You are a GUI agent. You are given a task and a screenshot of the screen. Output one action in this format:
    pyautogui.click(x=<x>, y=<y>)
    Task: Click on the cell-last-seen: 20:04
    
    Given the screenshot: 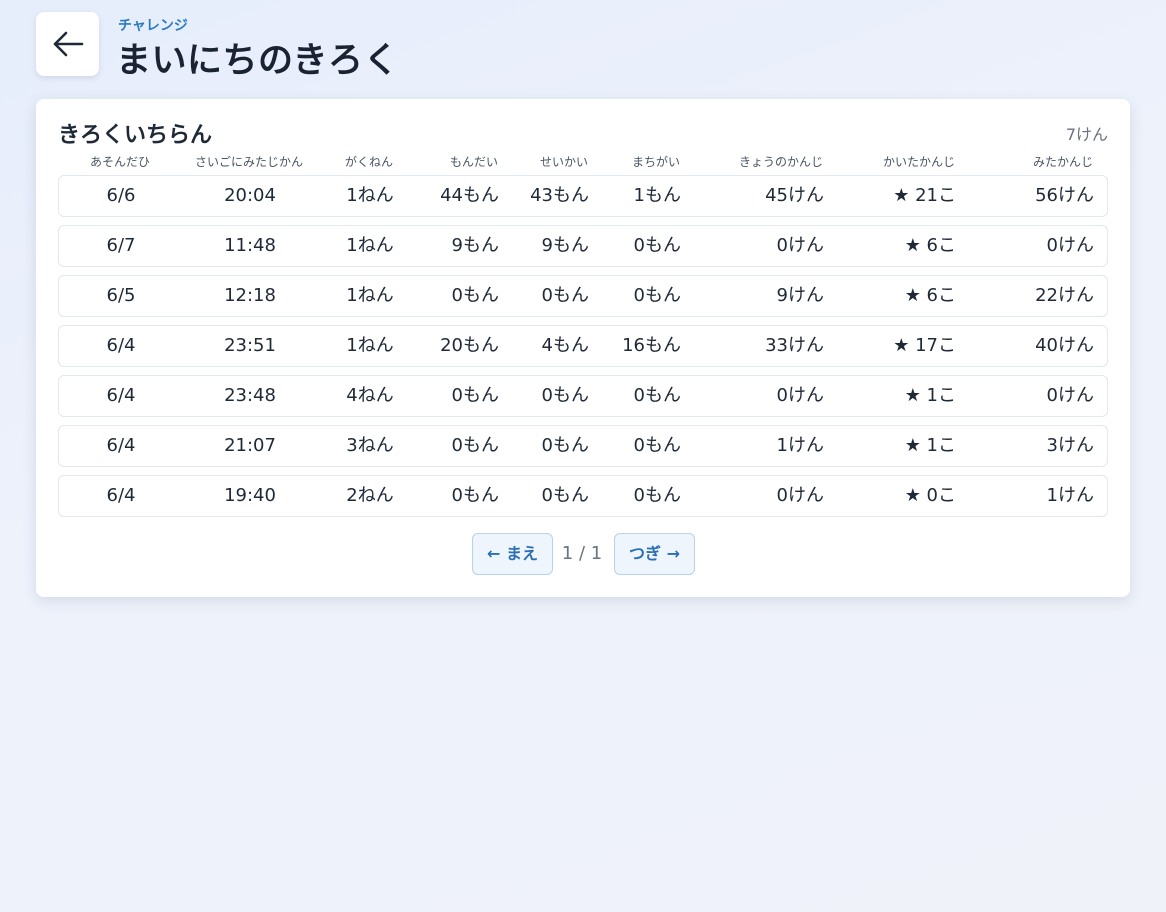 What is the action you would take?
    pyautogui.click(x=250, y=195)
    